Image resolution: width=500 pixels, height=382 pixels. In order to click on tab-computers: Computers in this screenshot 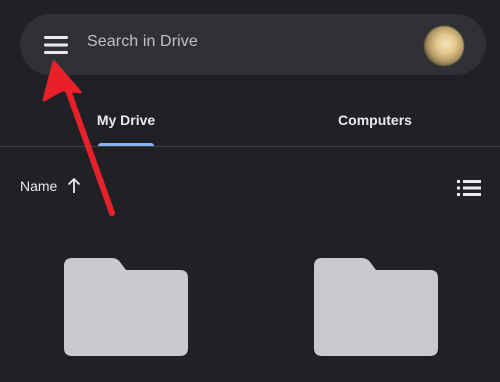, I will do `click(375, 119)`.